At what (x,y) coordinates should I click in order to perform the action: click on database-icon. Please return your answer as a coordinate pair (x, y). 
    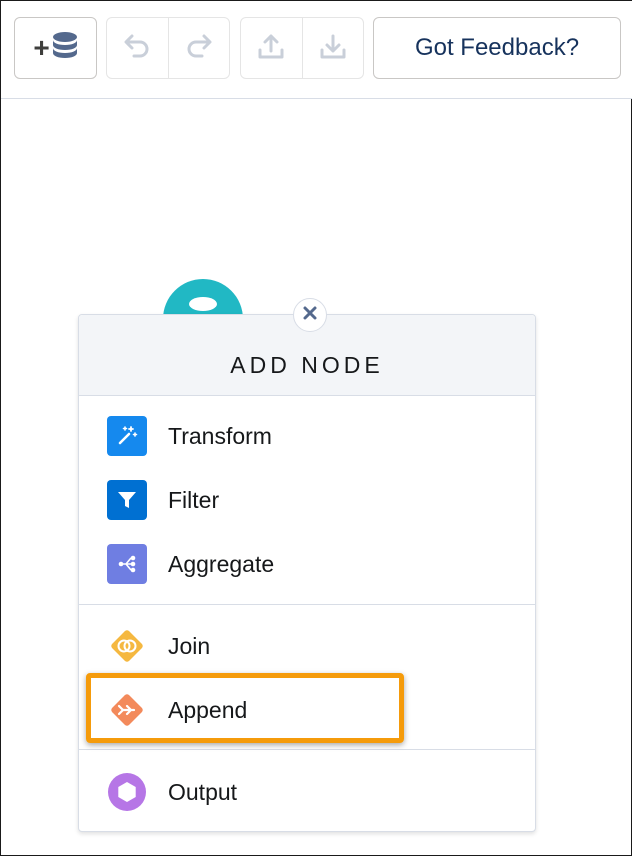
    Looking at the image, I should click on (65, 48).